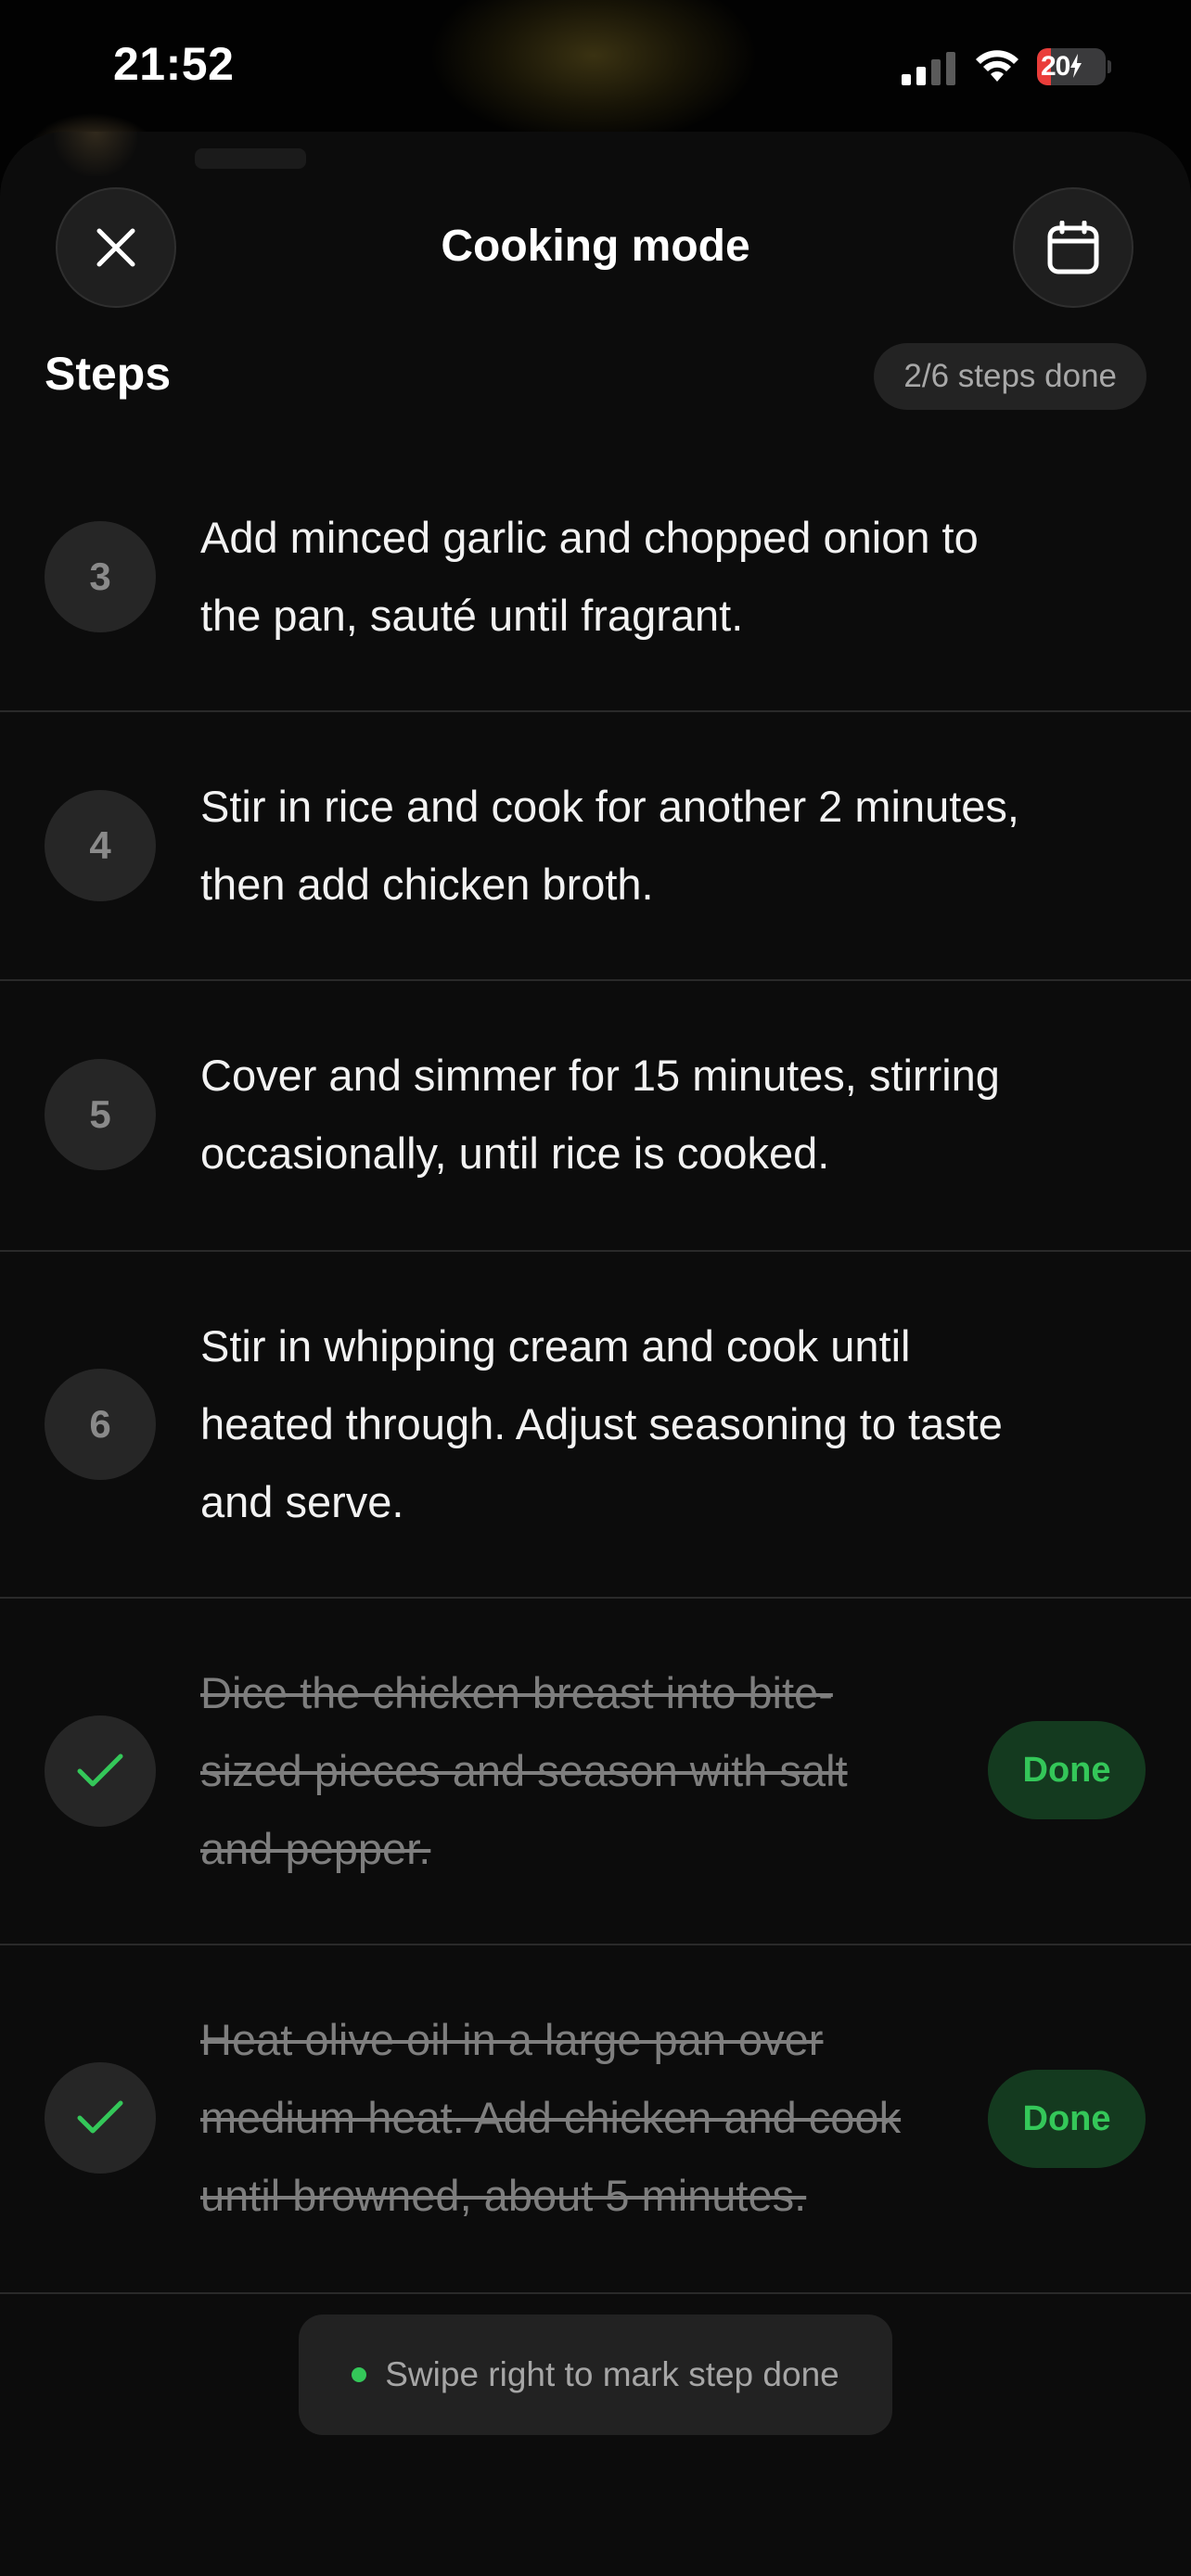 Image resolution: width=1191 pixels, height=2576 pixels. What do you see at coordinates (595, 249) in the screenshot?
I see `sheet-header: Cooking mode` at bounding box center [595, 249].